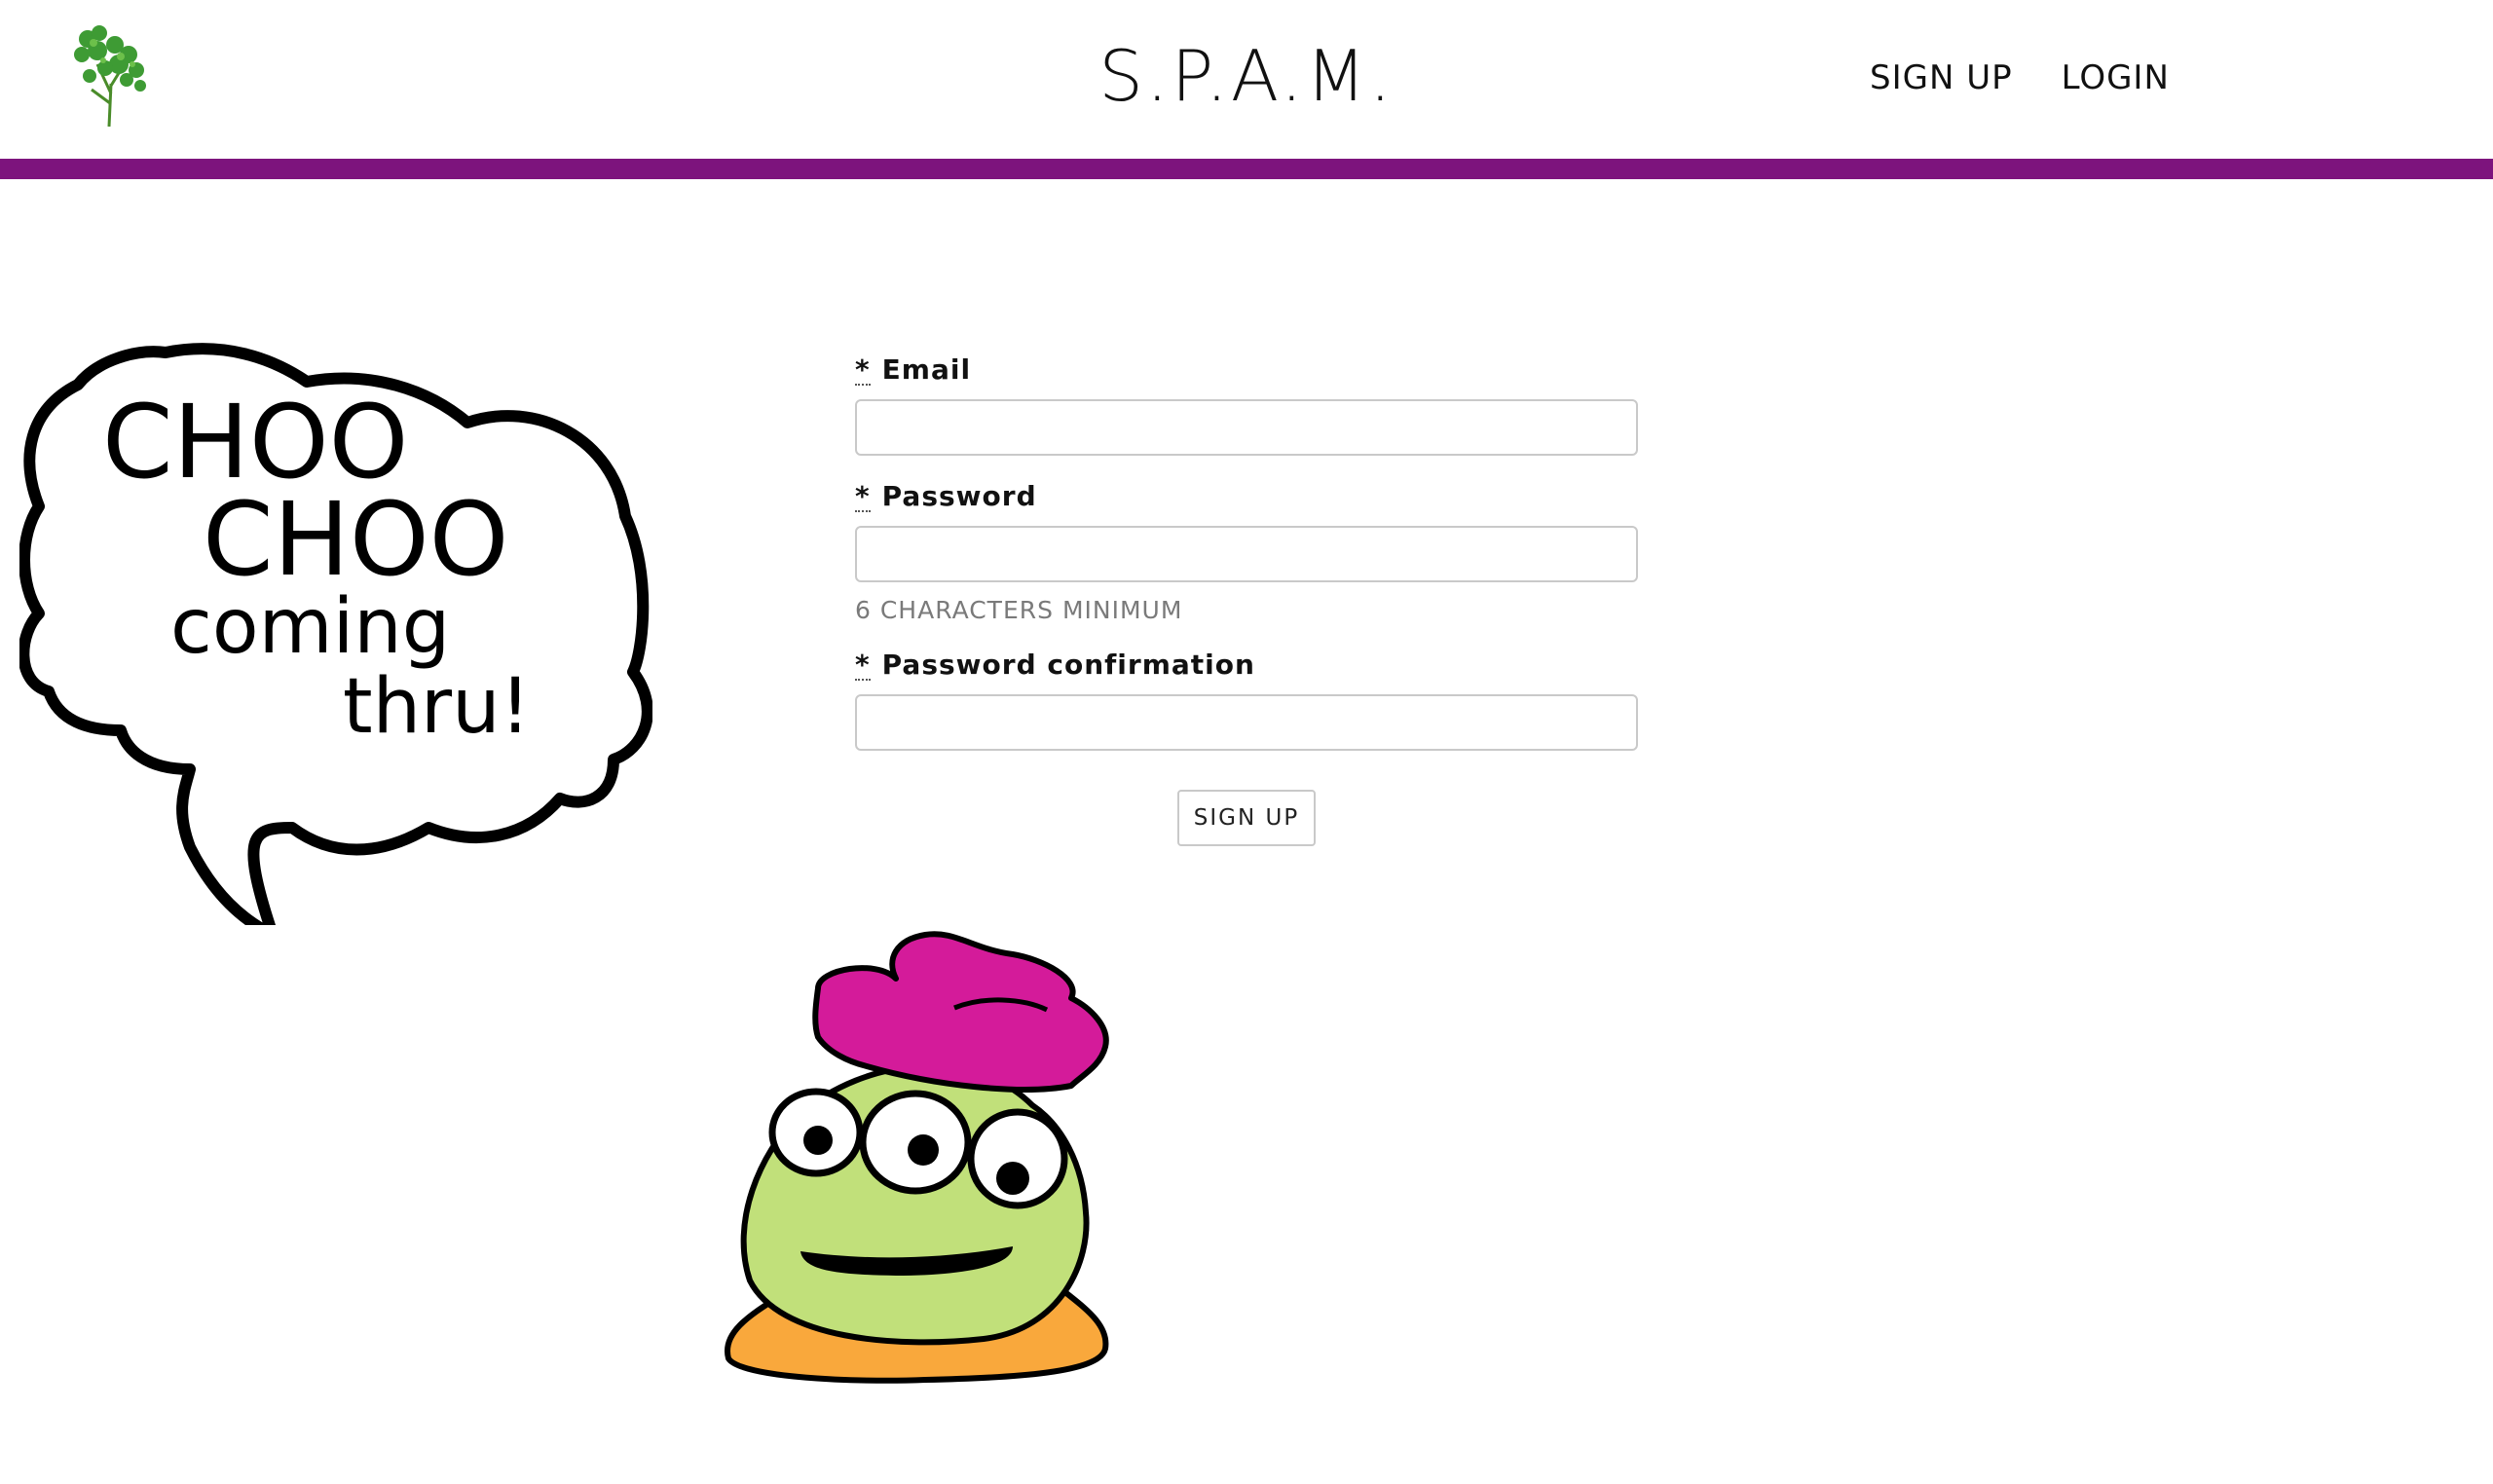 This screenshot has width=2493, height=1484. I want to click on password-confirmation-field, so click(1247, 722).